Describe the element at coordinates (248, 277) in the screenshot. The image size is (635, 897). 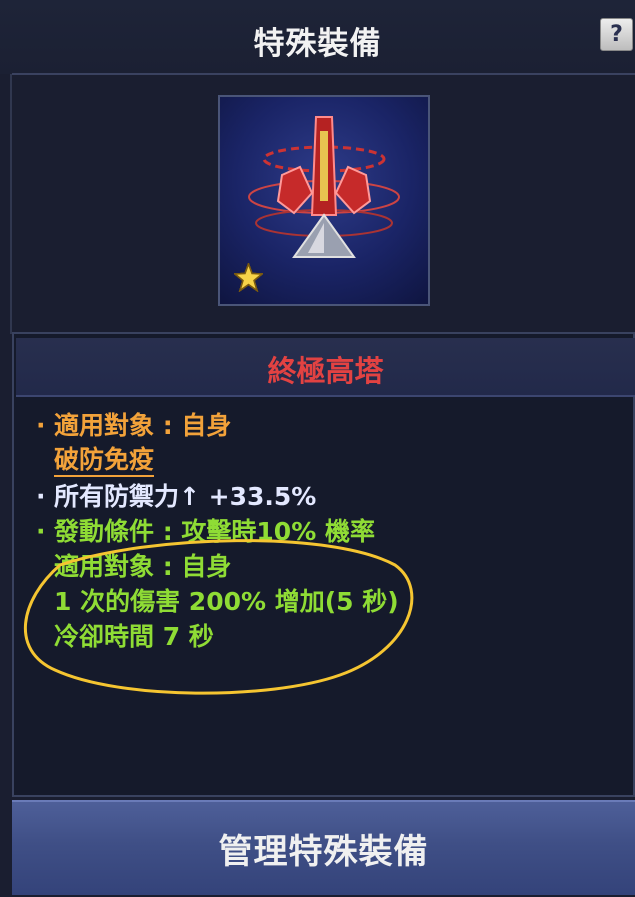
I see `star-icon` at that location.